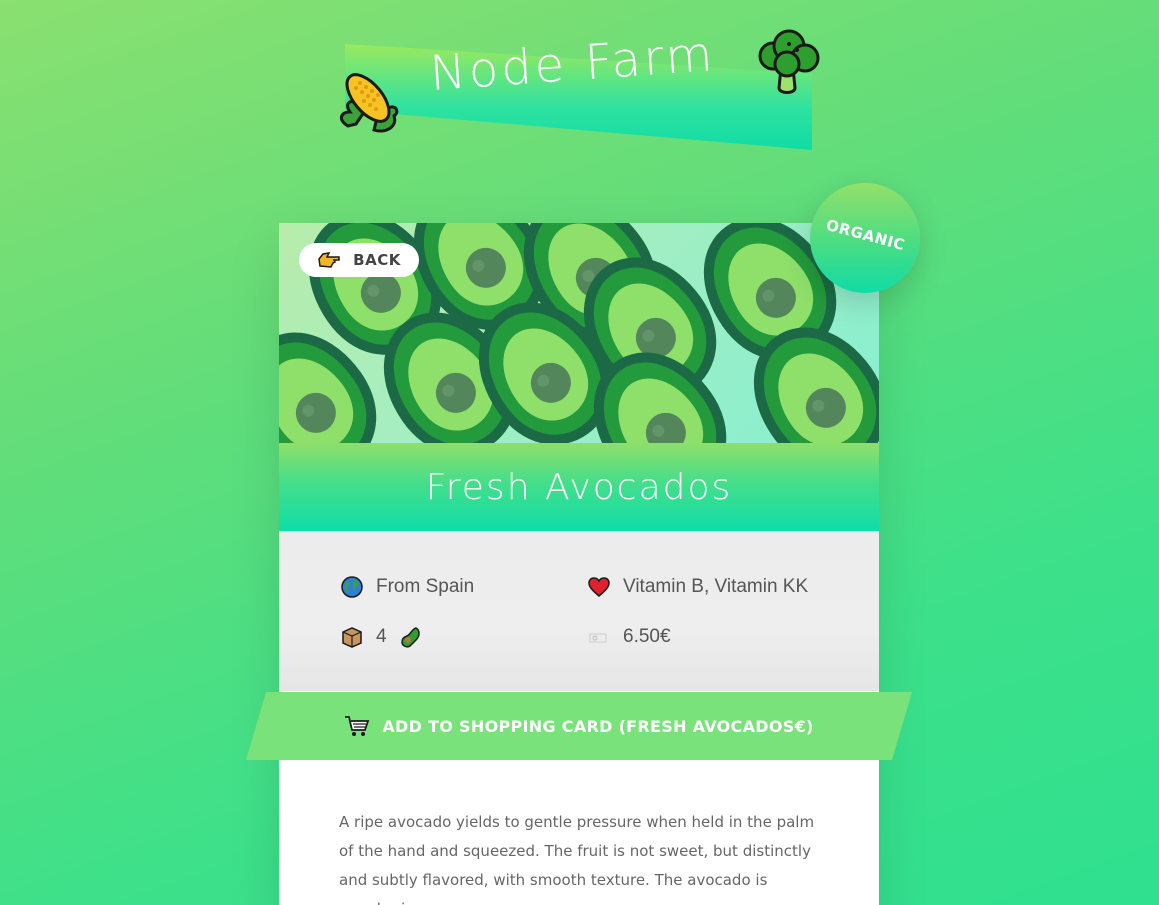  I want to click on globe-icon, so click(352, 587).